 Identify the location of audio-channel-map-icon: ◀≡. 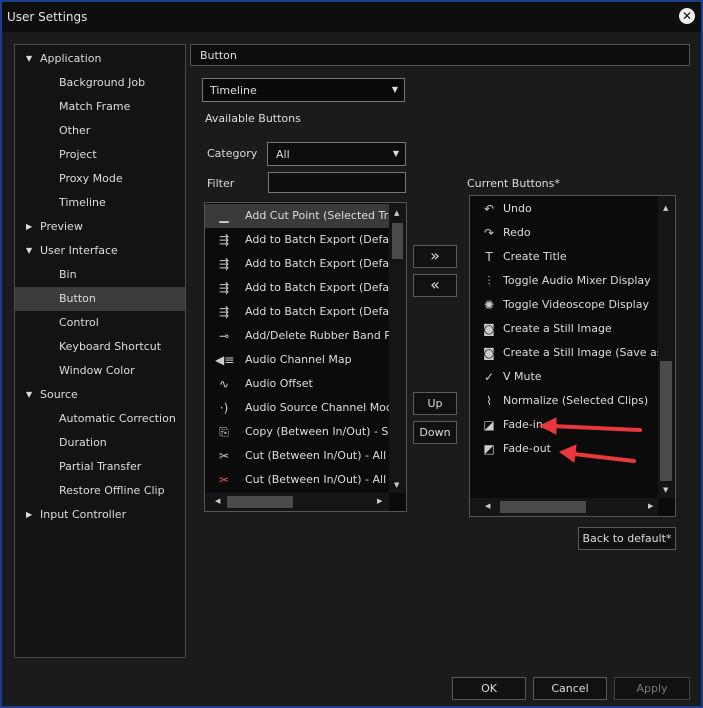
(225, 360).